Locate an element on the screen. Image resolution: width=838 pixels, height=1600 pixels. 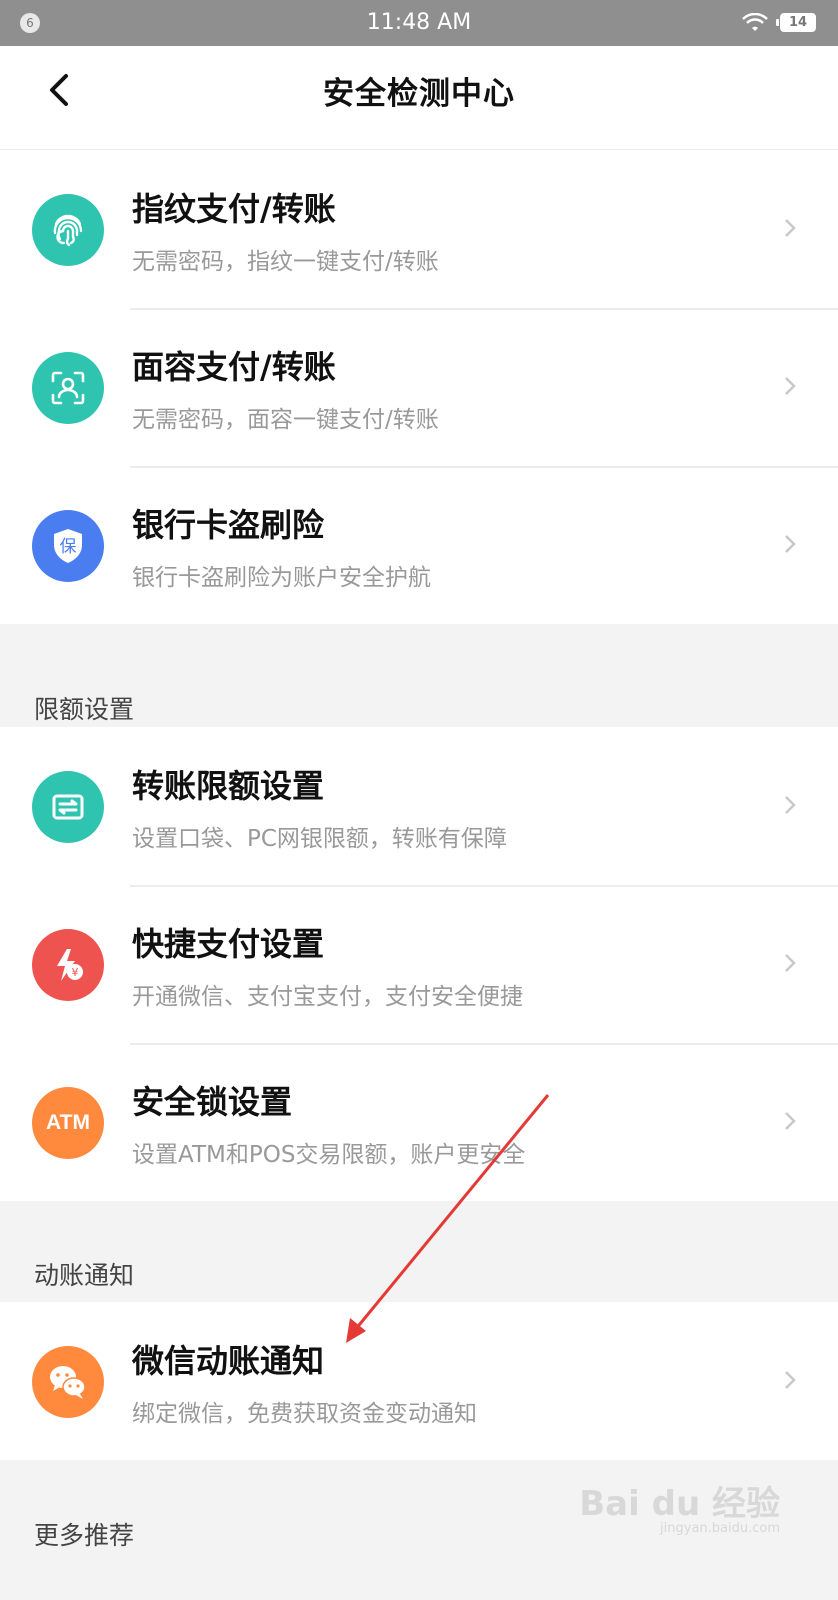
item-subtitle: 绑定微信，免费获取资金变动通知 is located at coordinates (304, 1414).